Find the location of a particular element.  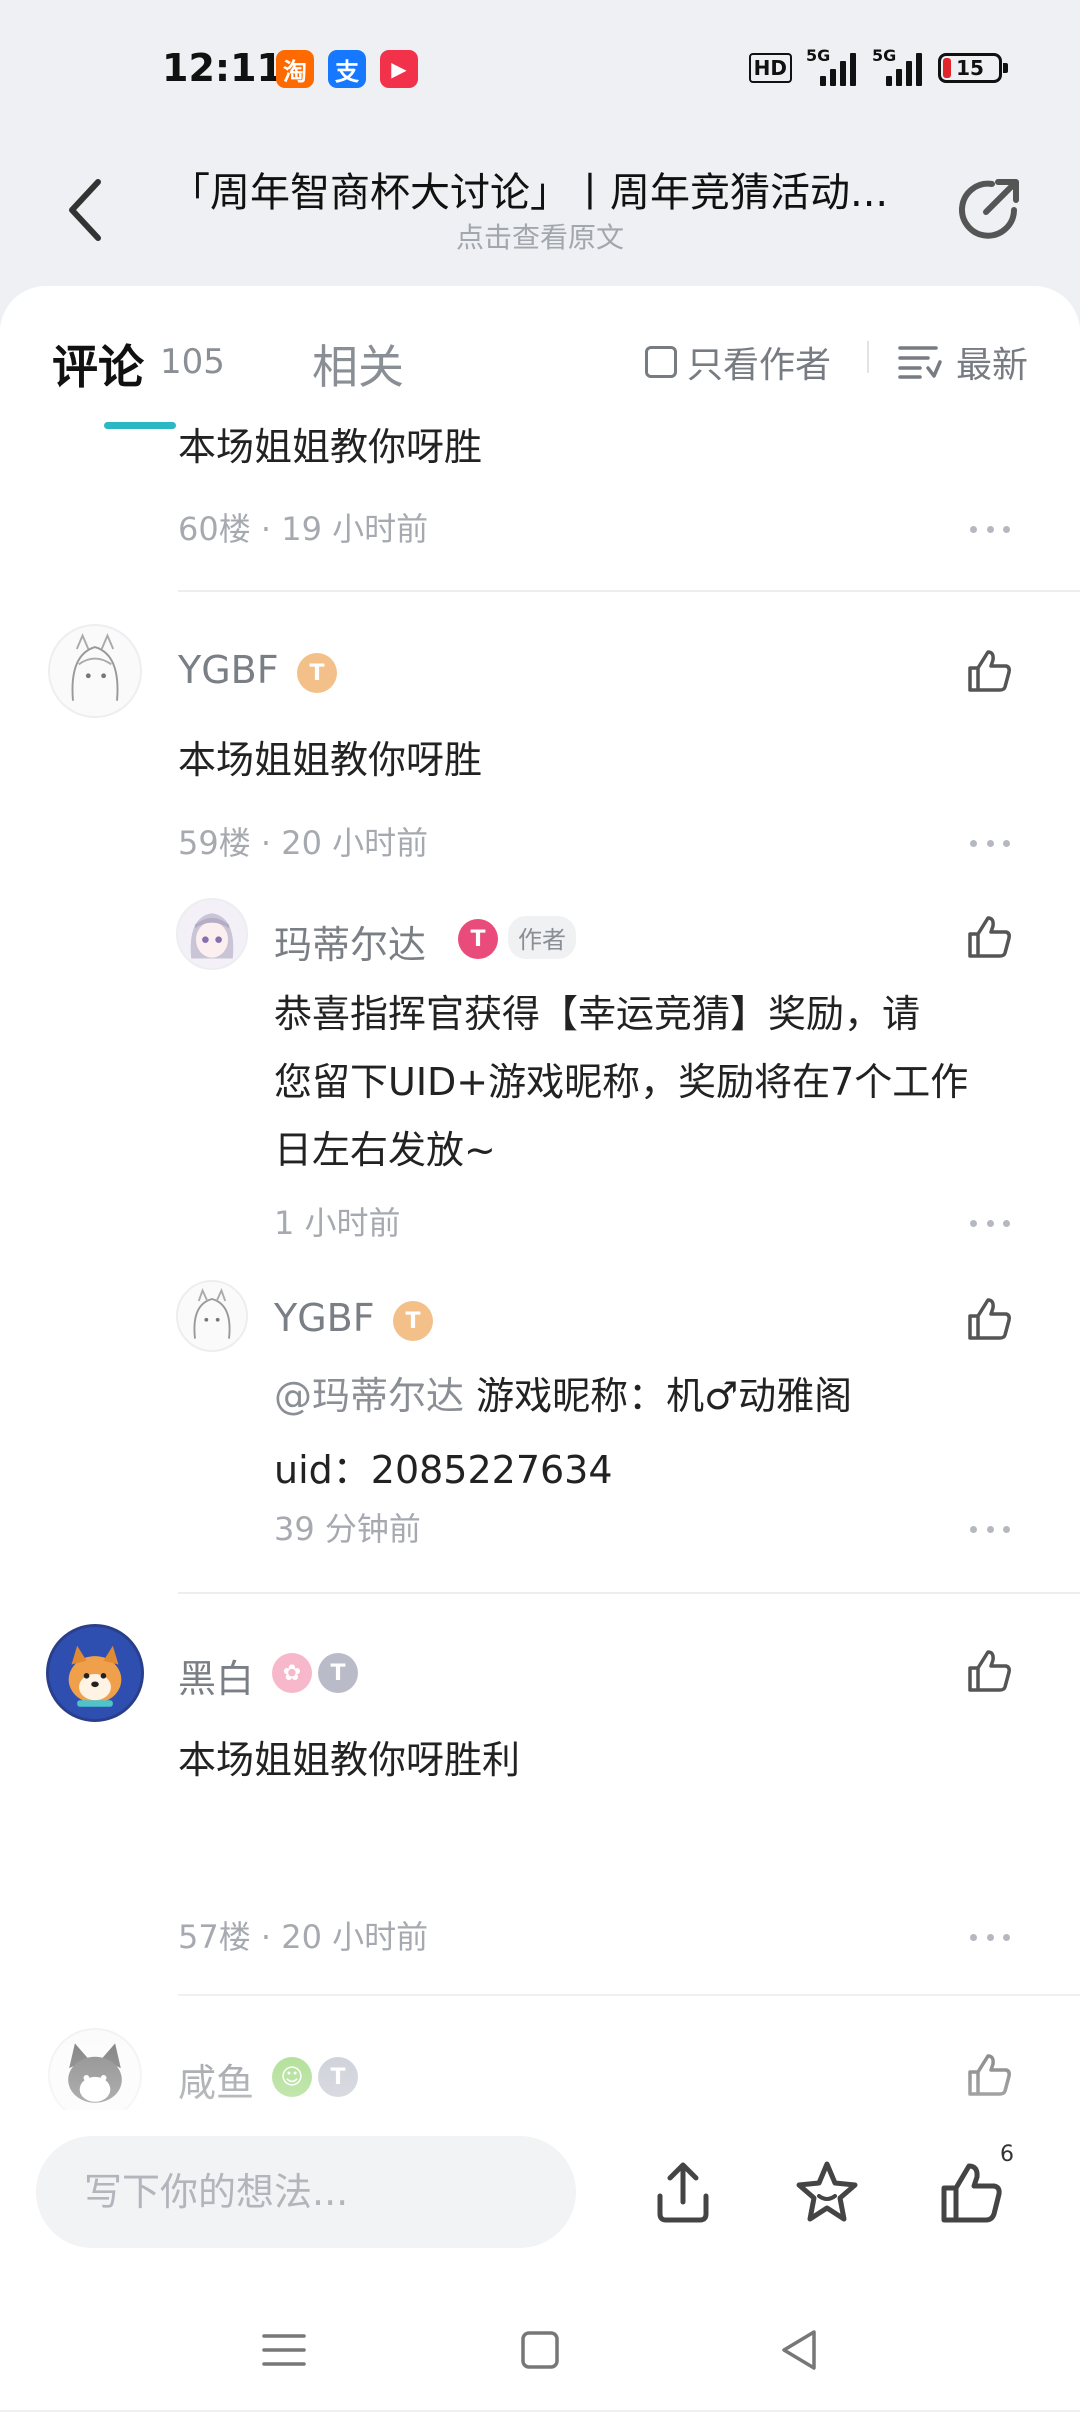

alipay-icon: 支 is located at coordinates (347, 69).